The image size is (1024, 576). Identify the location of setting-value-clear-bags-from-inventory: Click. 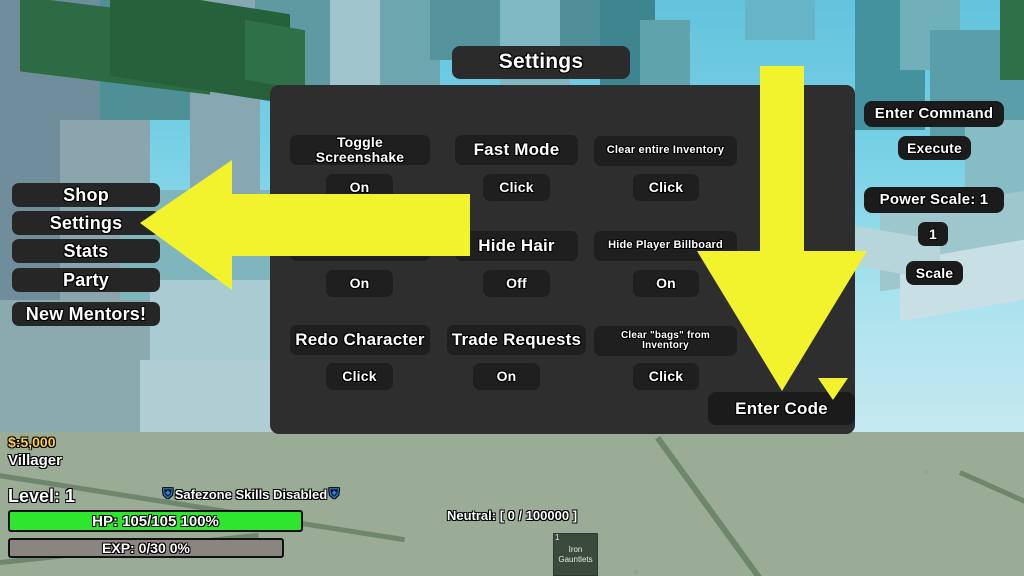
(666, 376).